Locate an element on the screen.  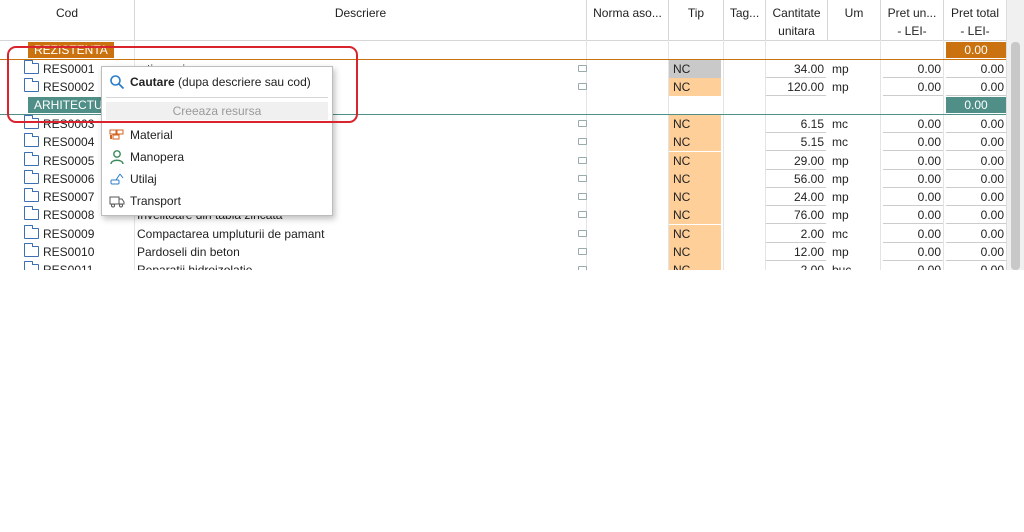
col-pret-total-label-2: - LEI- is located at coordinates (975, 31).